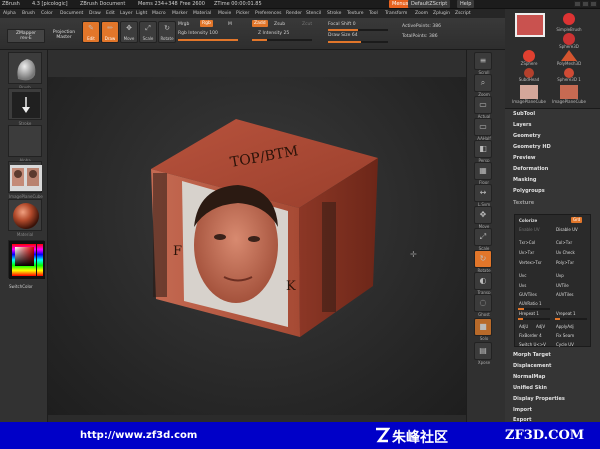  Describe the element at coordinates (529, 230) in the screenshot. I see `enable-uv-button: Enable UV` at that location.